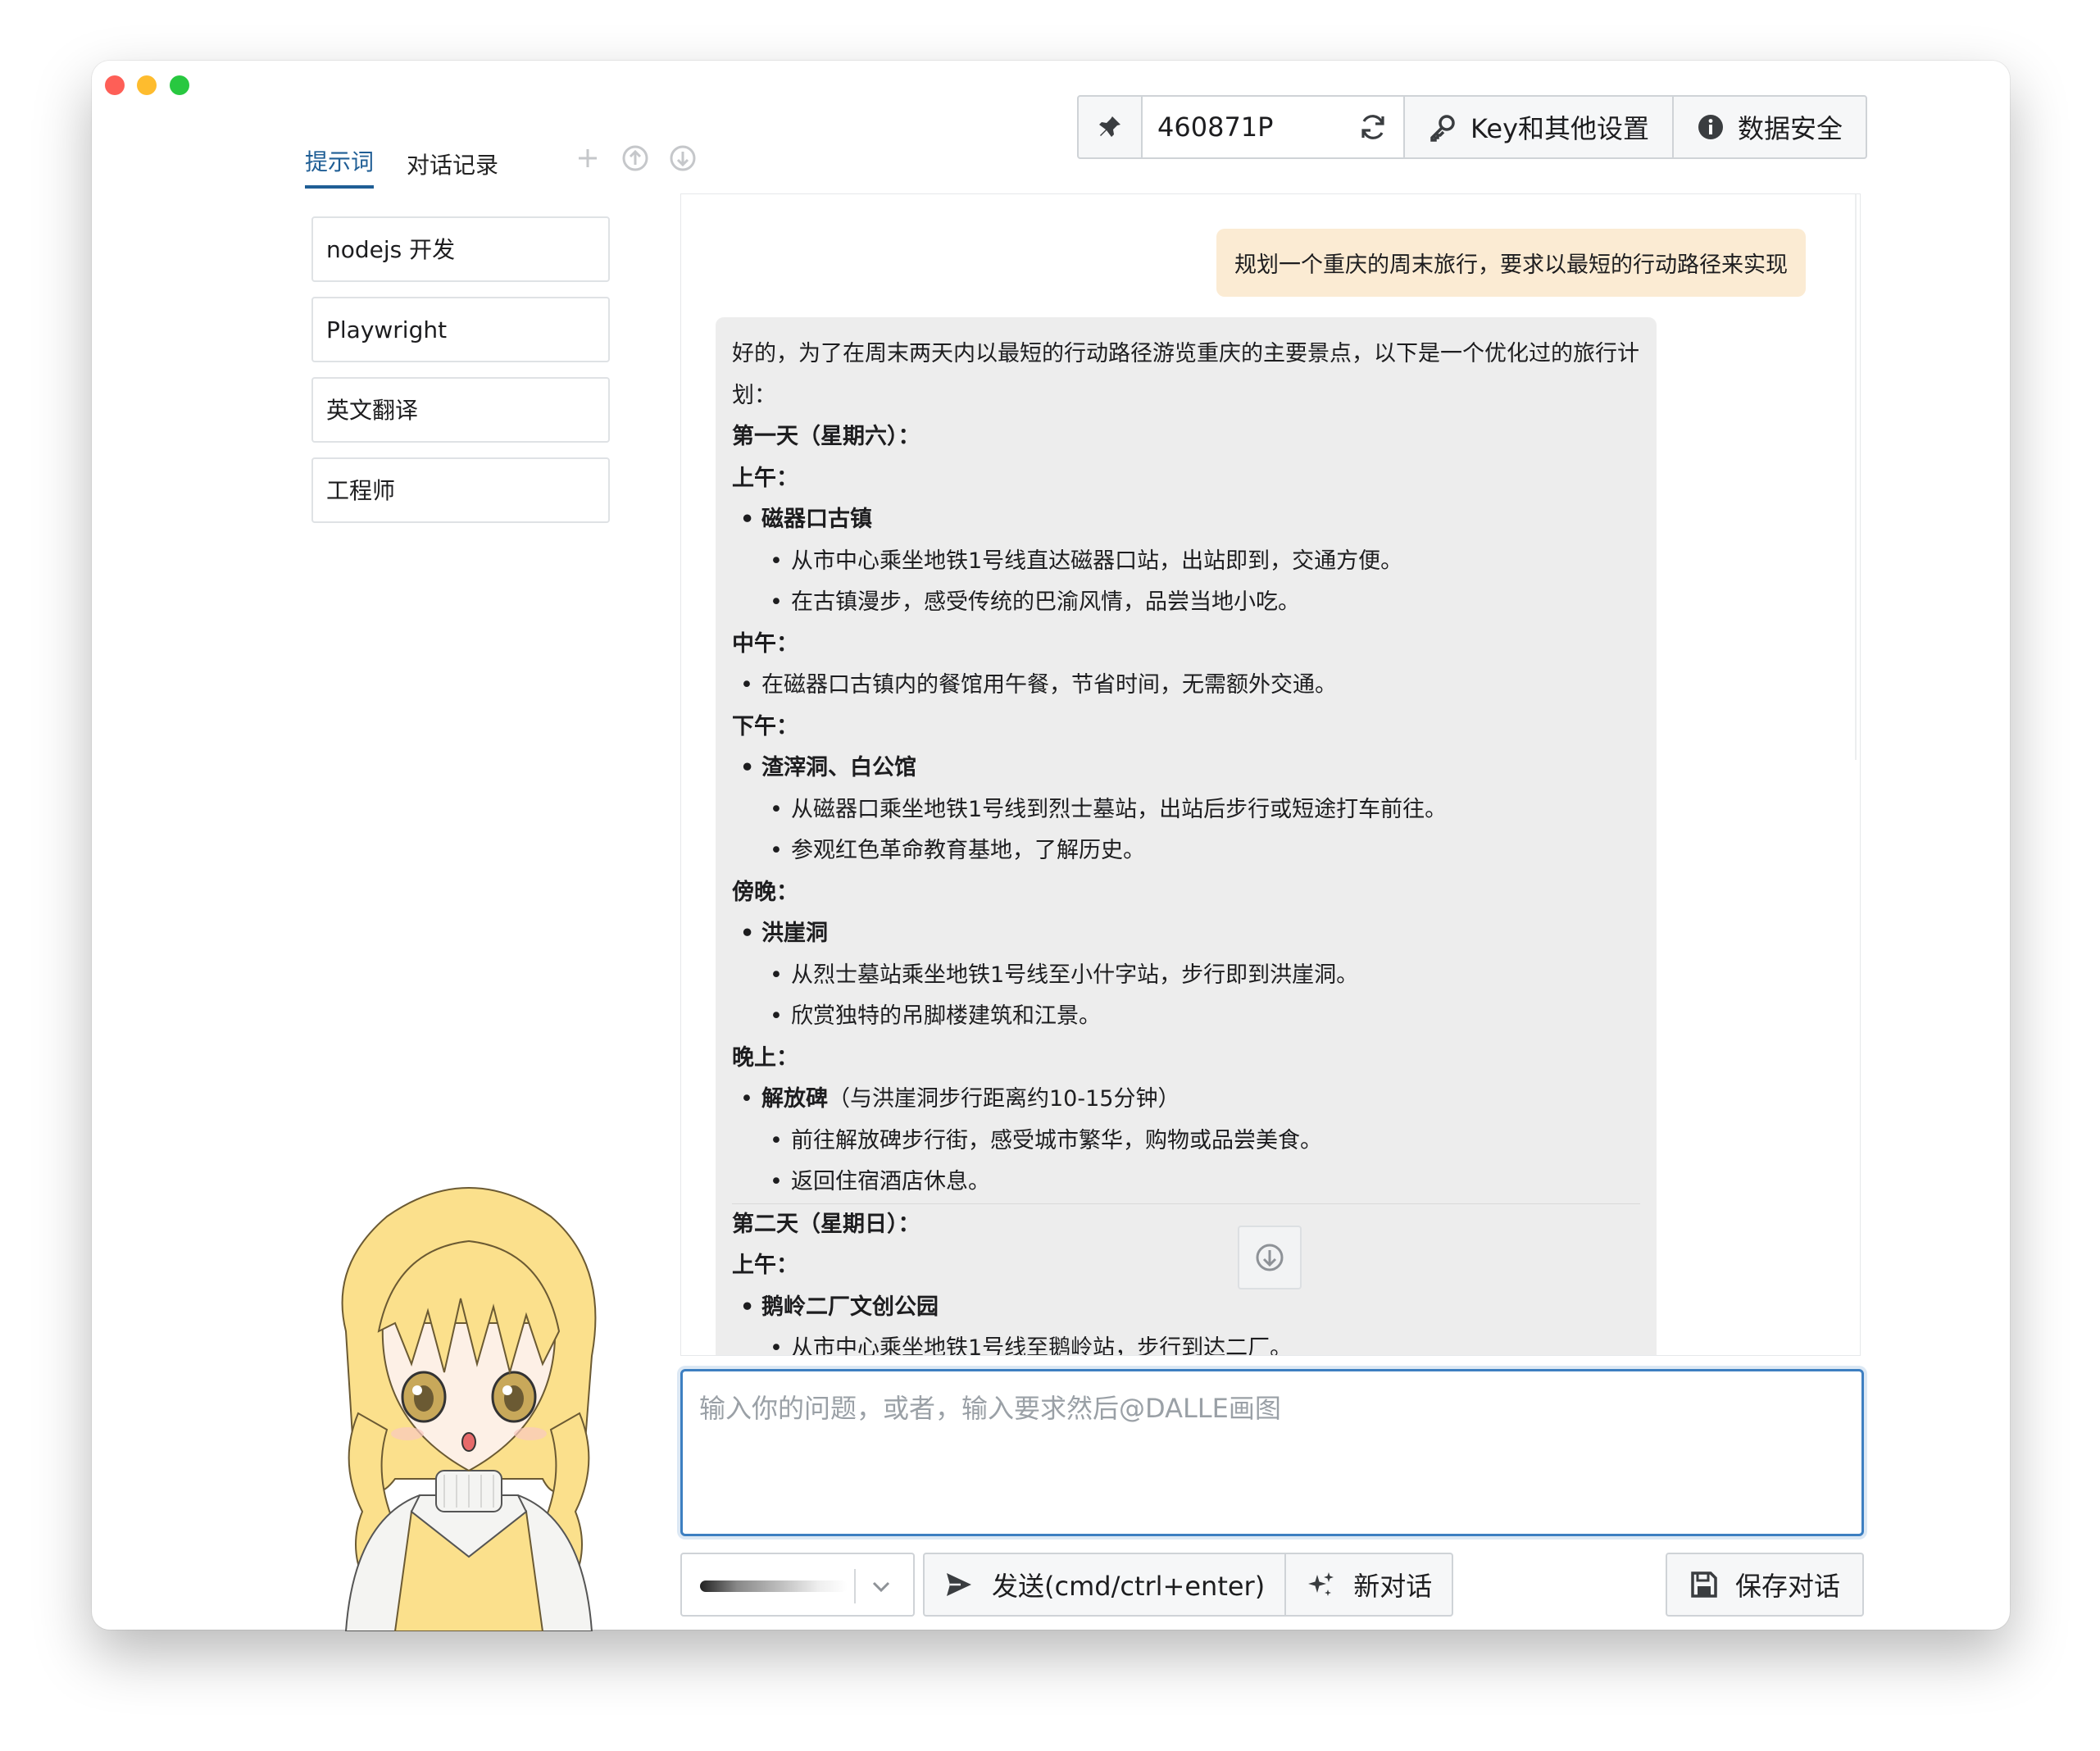 Image resolution: width=2100 pixels, height=1751 pixels. What do you see at coordinates (1186, 1341) in the screenshot?
I see `list-item: 从市中心乘坐地铁1号线至鹅岭站，步行到达二厂。` at bounding box center [1186, 1341].